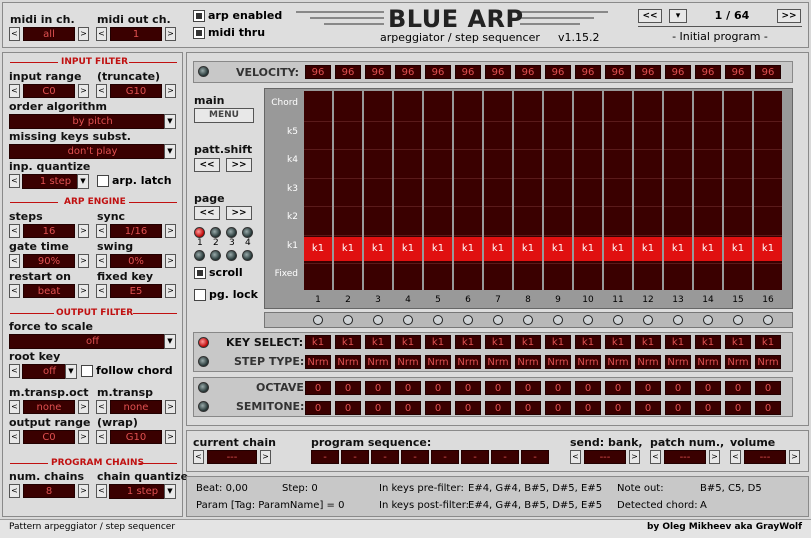  Describe the element at coordinates (203, 342) in the screenshot. I see `key-select-led` at that location.